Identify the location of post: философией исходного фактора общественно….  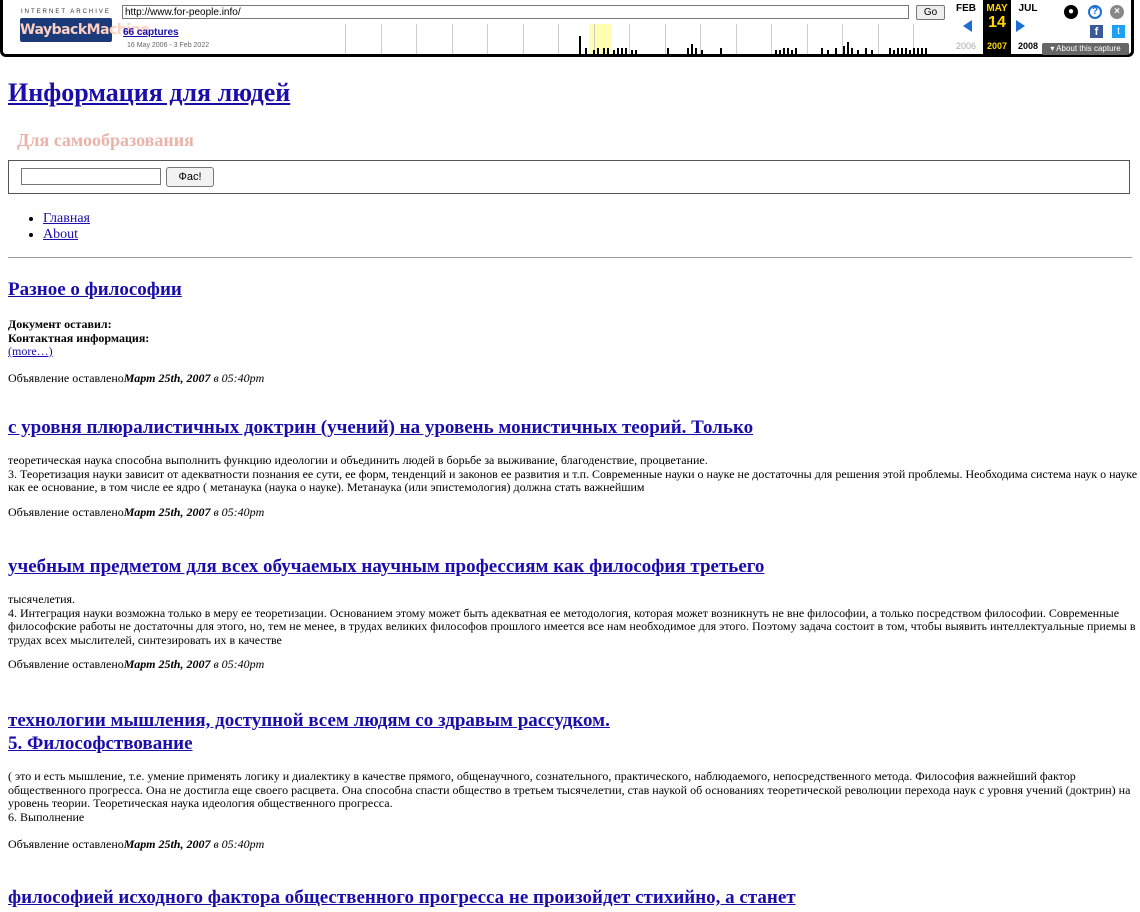
(573, 897).